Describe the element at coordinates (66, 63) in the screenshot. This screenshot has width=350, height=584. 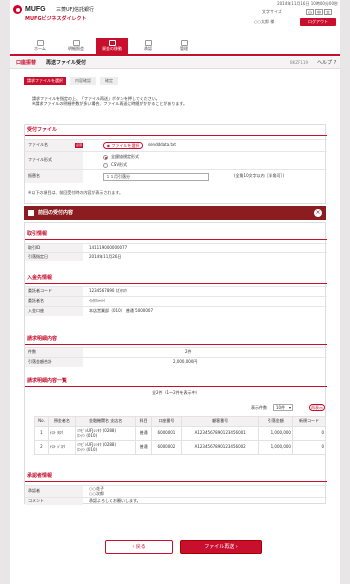
I see `page-title: 再送ファイル受付` at that location.